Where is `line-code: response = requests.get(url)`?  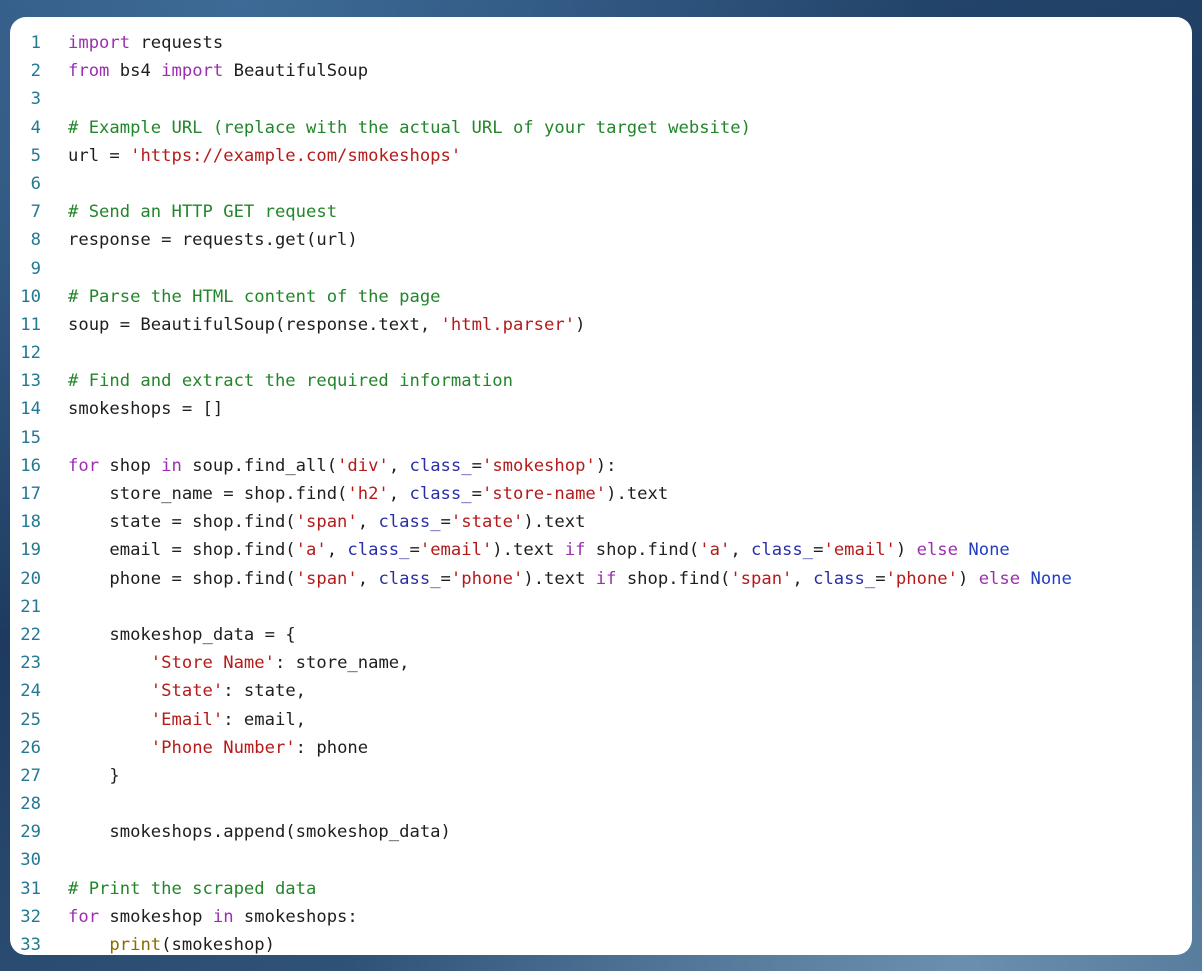 line-code: response = requests.get(url) is located at coordinates (616, 240).